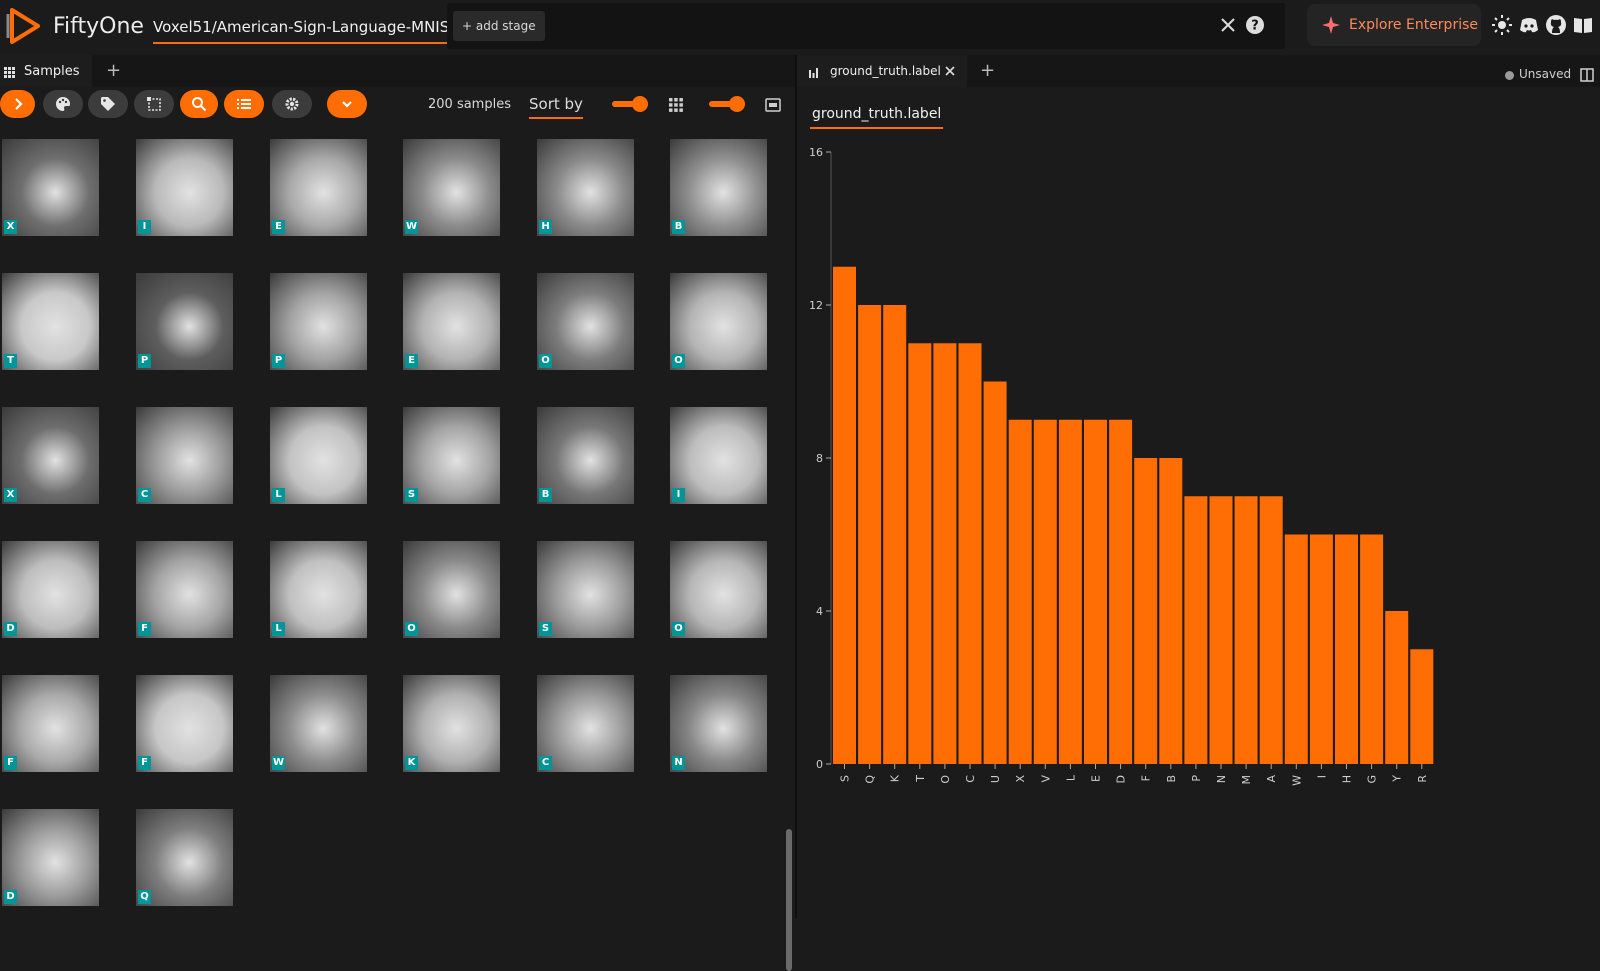 This screenshot has width=1600, height=971. What do you see at coordinates (877, 117) in the screenshot?
I see `field-selector: ground_truth.label` at bounding box center [877, 117].